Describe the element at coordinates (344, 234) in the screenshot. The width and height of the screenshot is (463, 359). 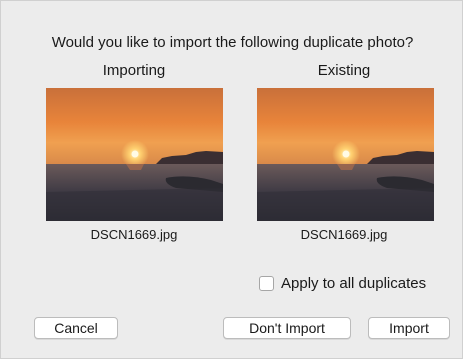
I see `existing-filename: DSCN1669.jpg` at that location.